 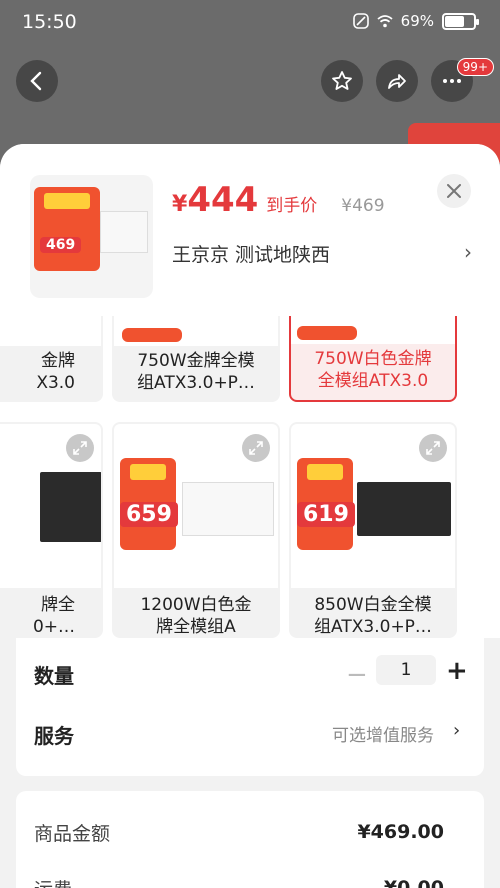 I want to click on variant-card: 金牌 X3.0, so click(x=51, y=359).